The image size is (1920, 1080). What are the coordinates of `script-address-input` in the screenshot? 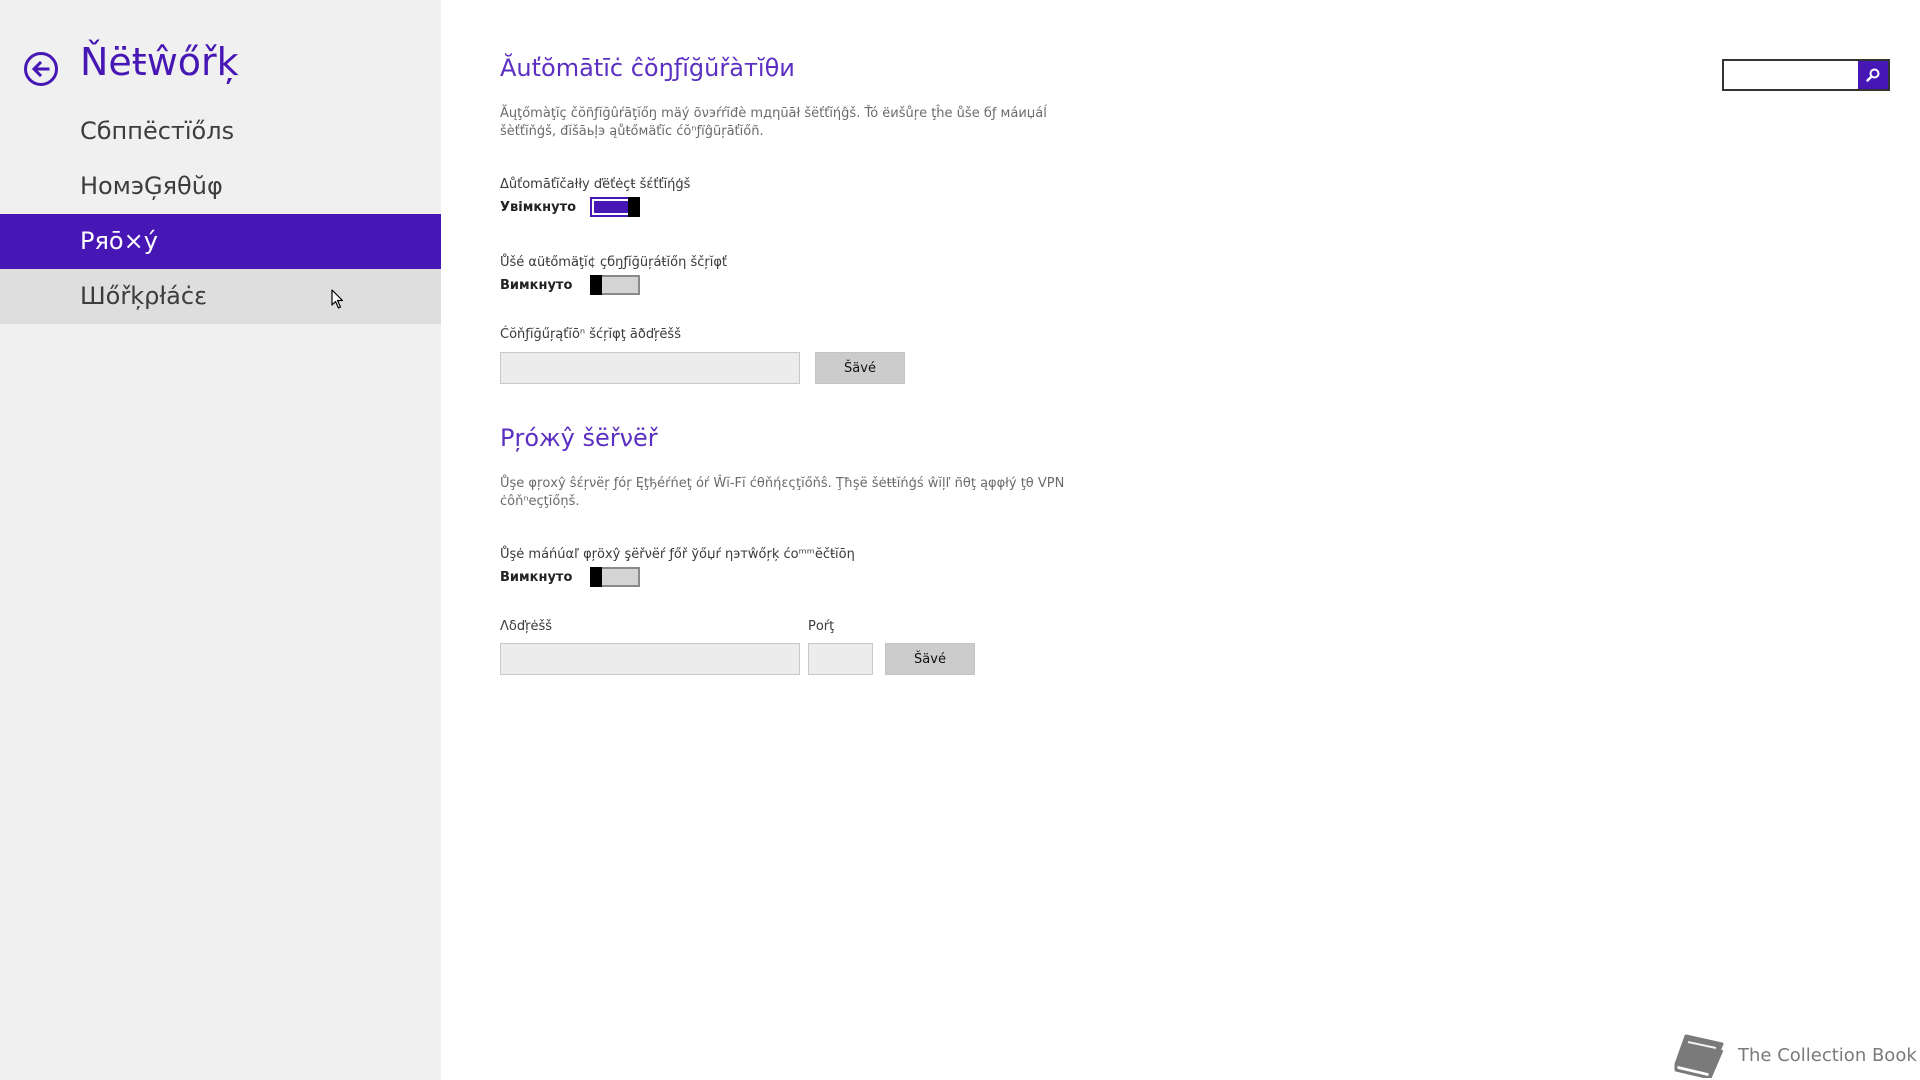 It's located at (650, 368).